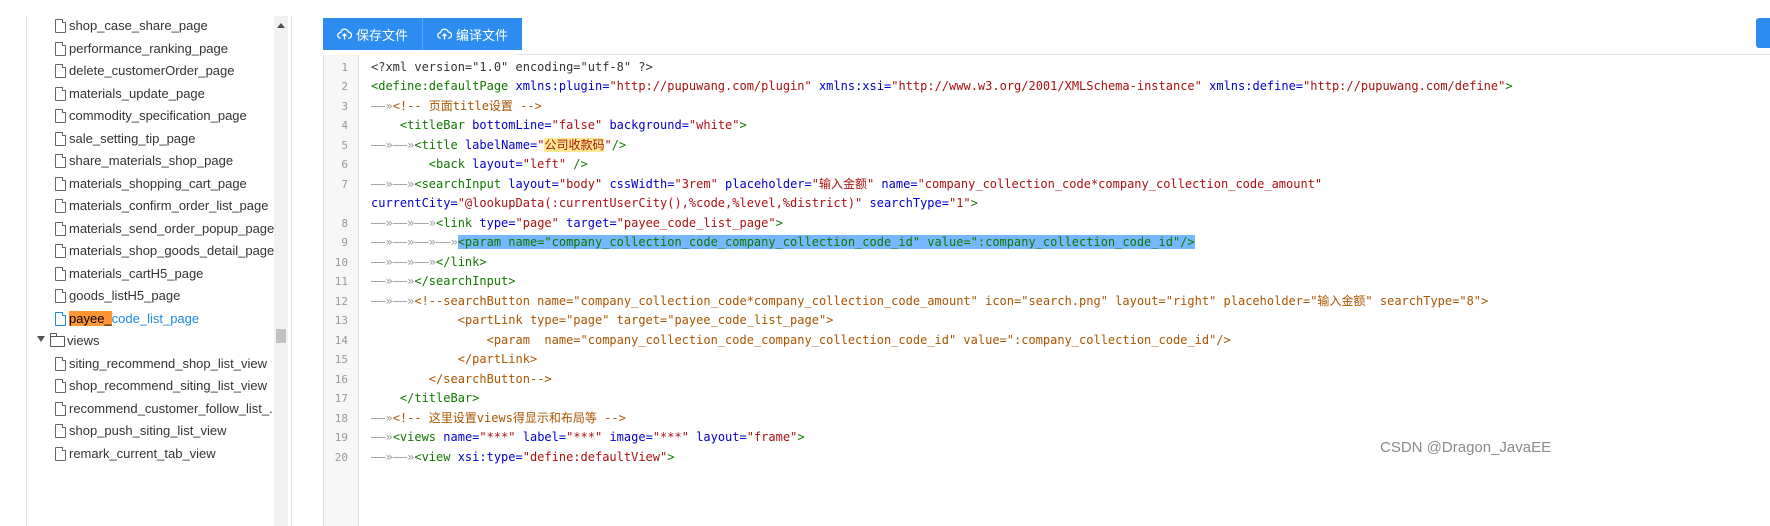  I want to click on save-file-button: 保存文件, so click(373, 34).